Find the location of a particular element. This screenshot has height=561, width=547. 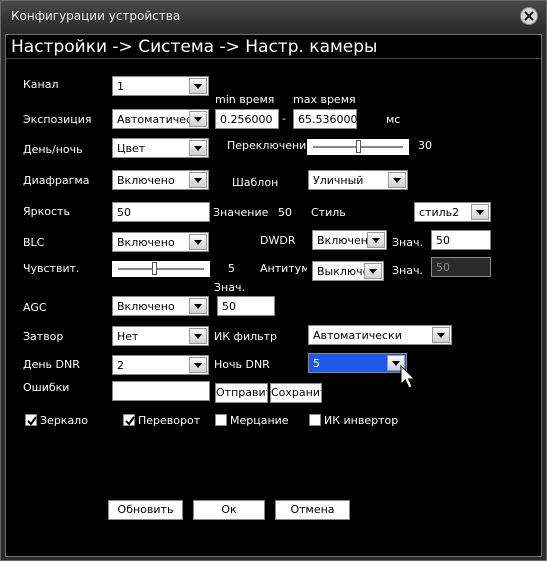

close-icon is located at coordinates (529, 16).